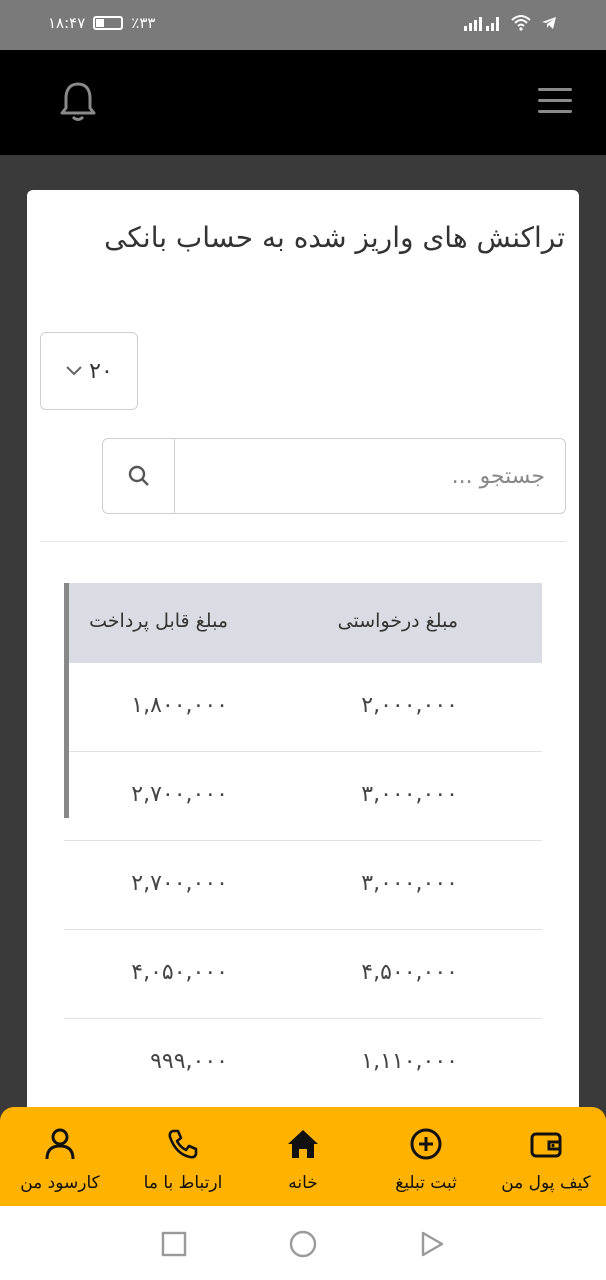 The width and height of the screenshot is (606, 1280). I want to click on divider, so click(303, 541).